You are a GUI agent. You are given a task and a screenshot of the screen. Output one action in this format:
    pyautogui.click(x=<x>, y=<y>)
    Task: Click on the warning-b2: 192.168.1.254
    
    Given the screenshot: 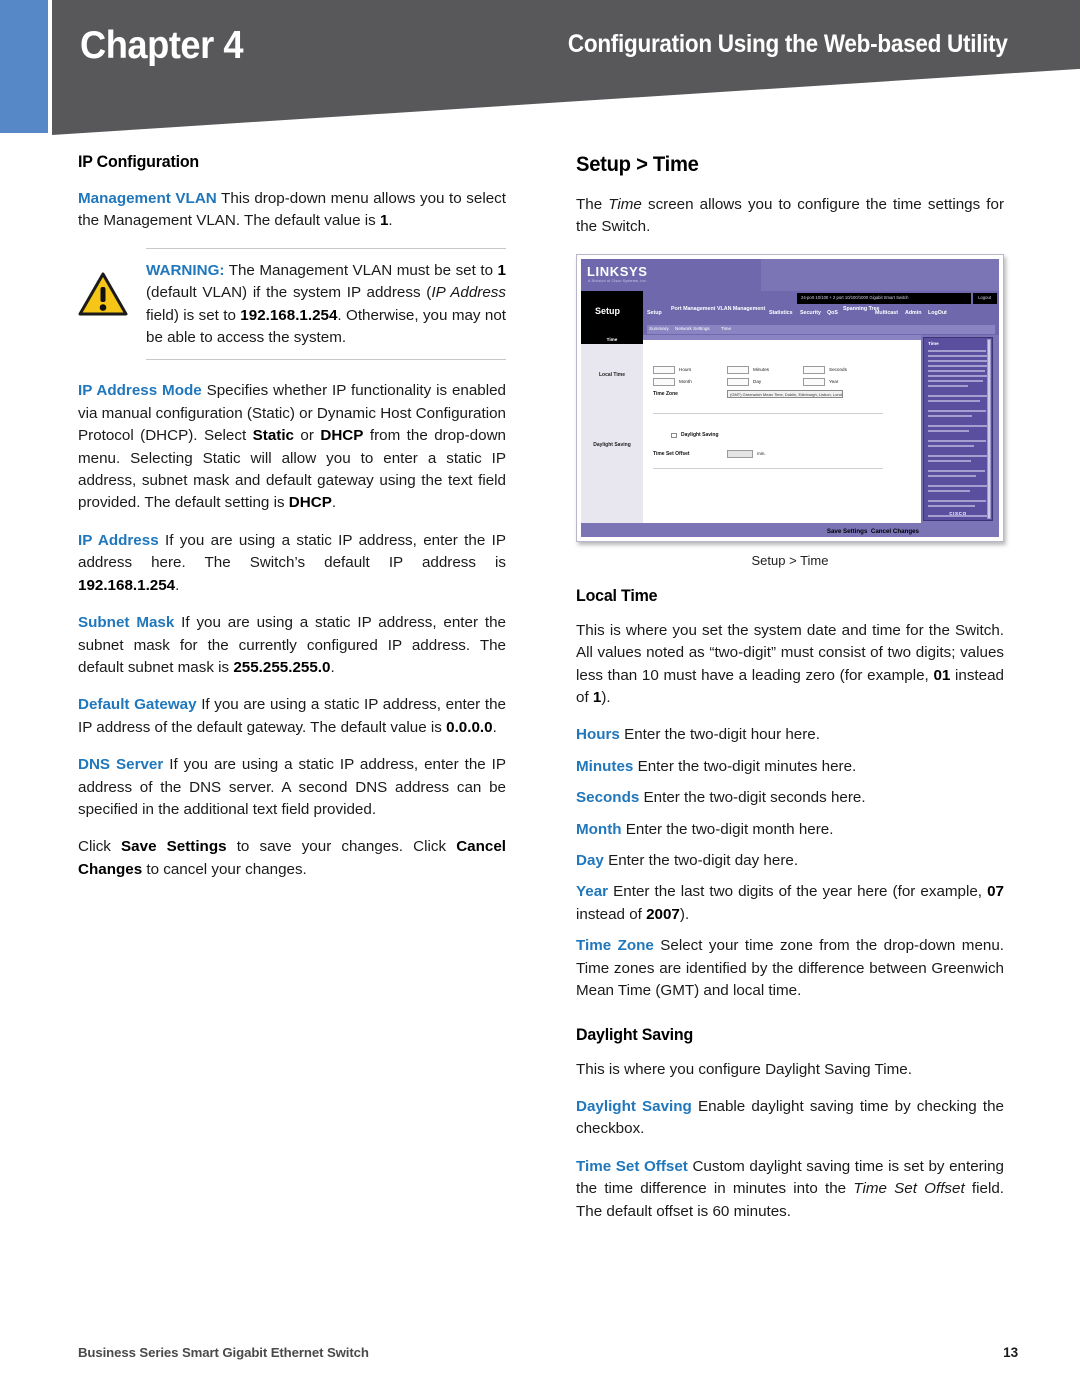 What is the action you would take?
    pyautogui.click(x=289, y=315)
    